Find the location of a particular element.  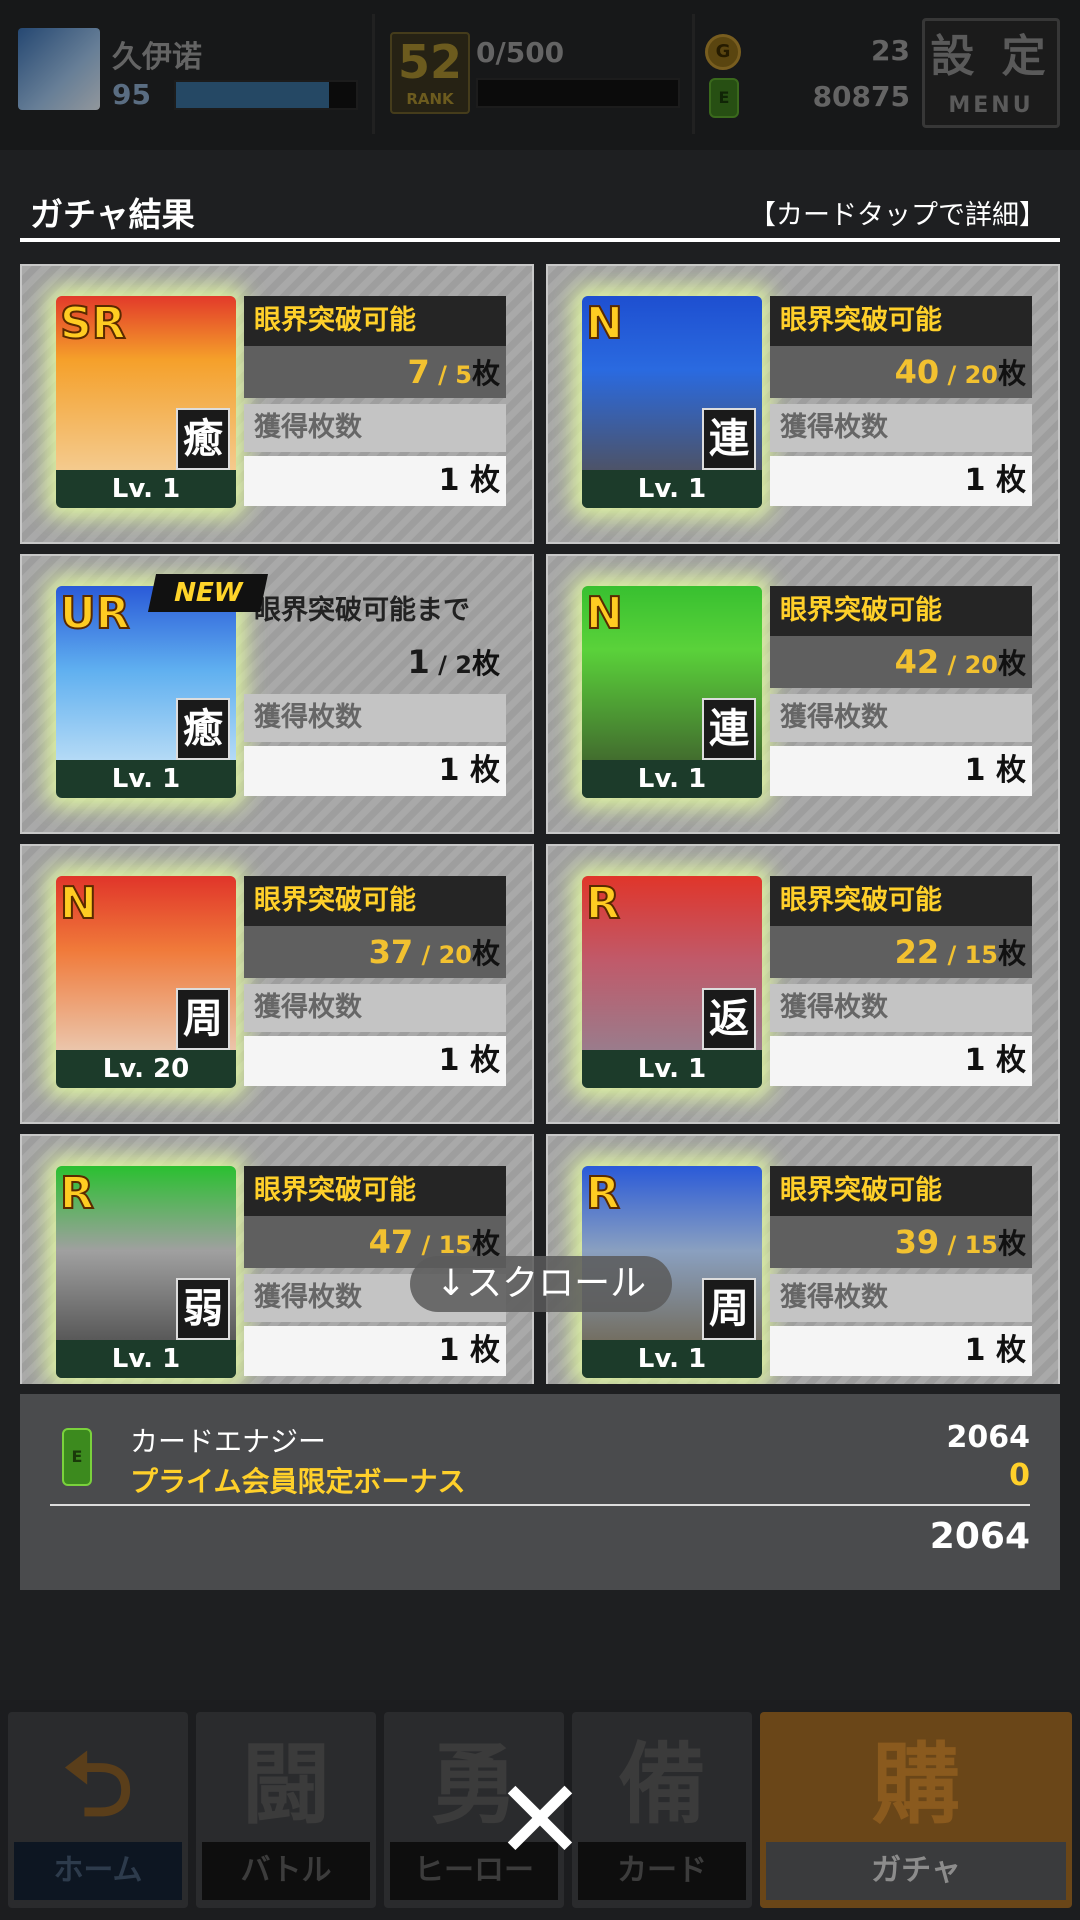

bonus-value: 0 is located at coordinates (1019, 1475).